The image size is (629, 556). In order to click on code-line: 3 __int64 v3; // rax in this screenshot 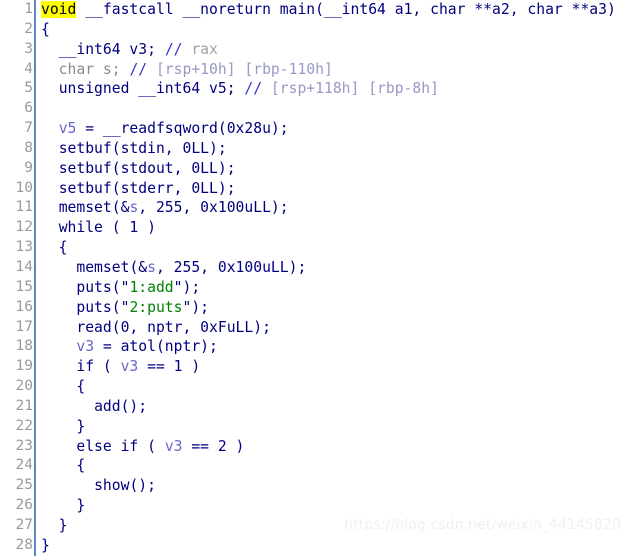, I will do `click(314, 49)`.